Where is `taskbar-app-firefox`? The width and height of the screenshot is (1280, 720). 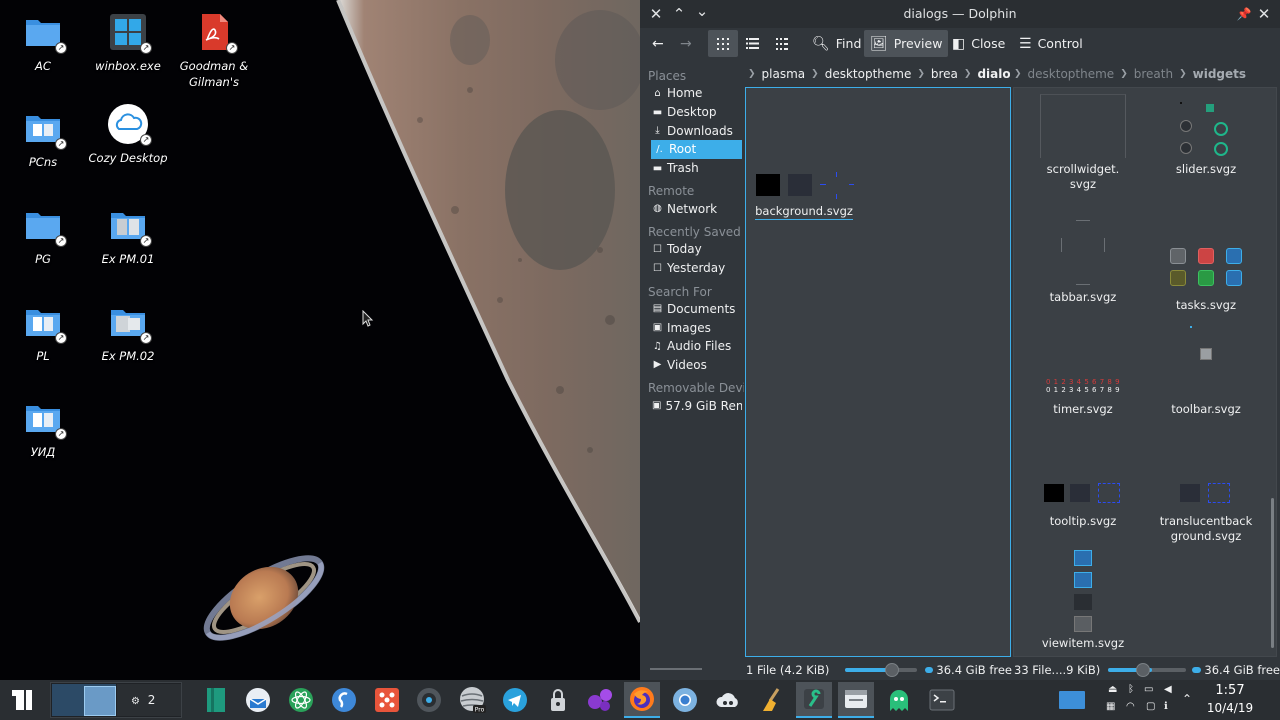 taskbar-app-firefox is located at coordinates (642, 700).